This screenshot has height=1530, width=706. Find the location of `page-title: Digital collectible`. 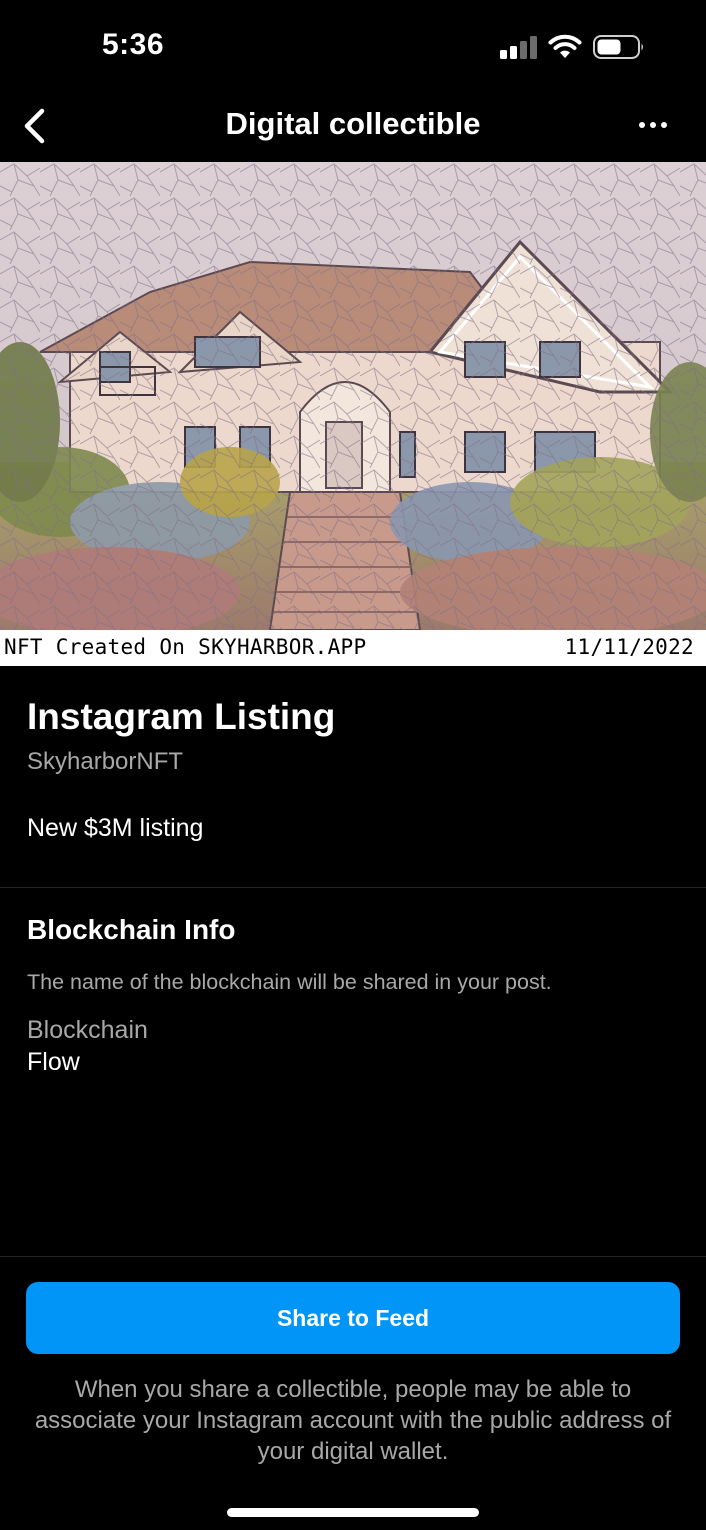

page-title: Digital collectible is located at coordinates (353, 123).